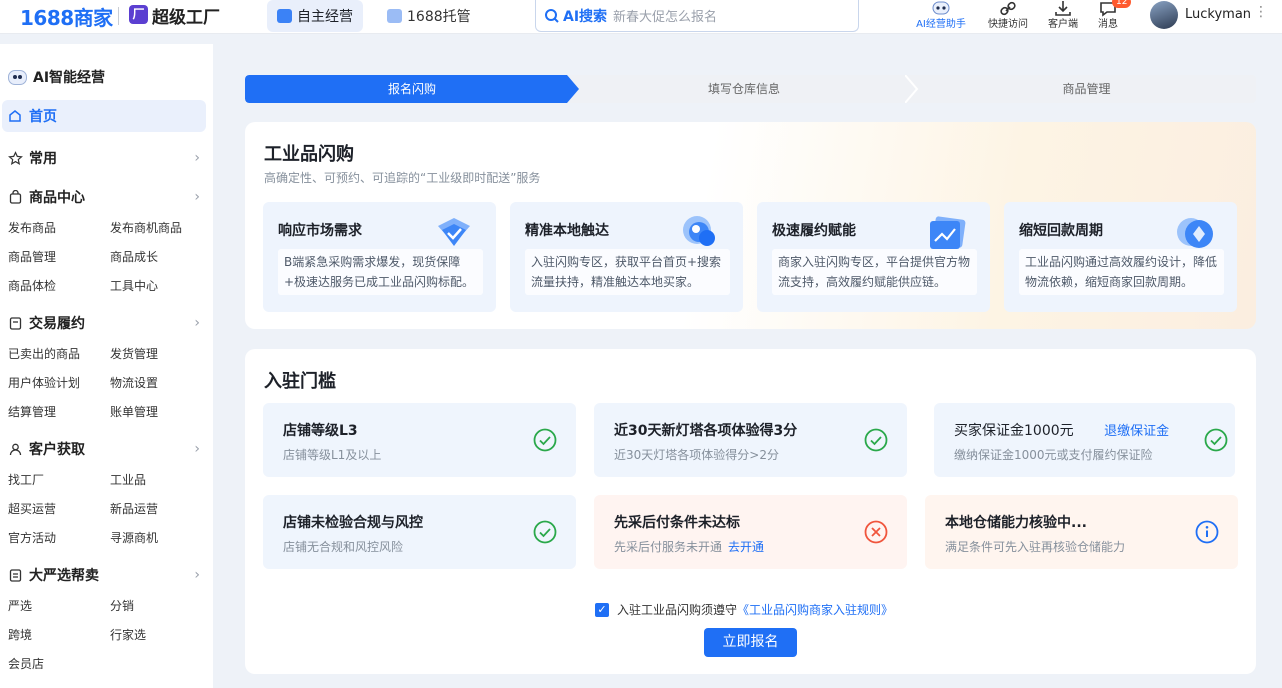 This screenshot has width=1282, height=688. Describe the element at coordinates (43, 159) in the screenshot. I see `sidebar-section-label: 常用` at that location.